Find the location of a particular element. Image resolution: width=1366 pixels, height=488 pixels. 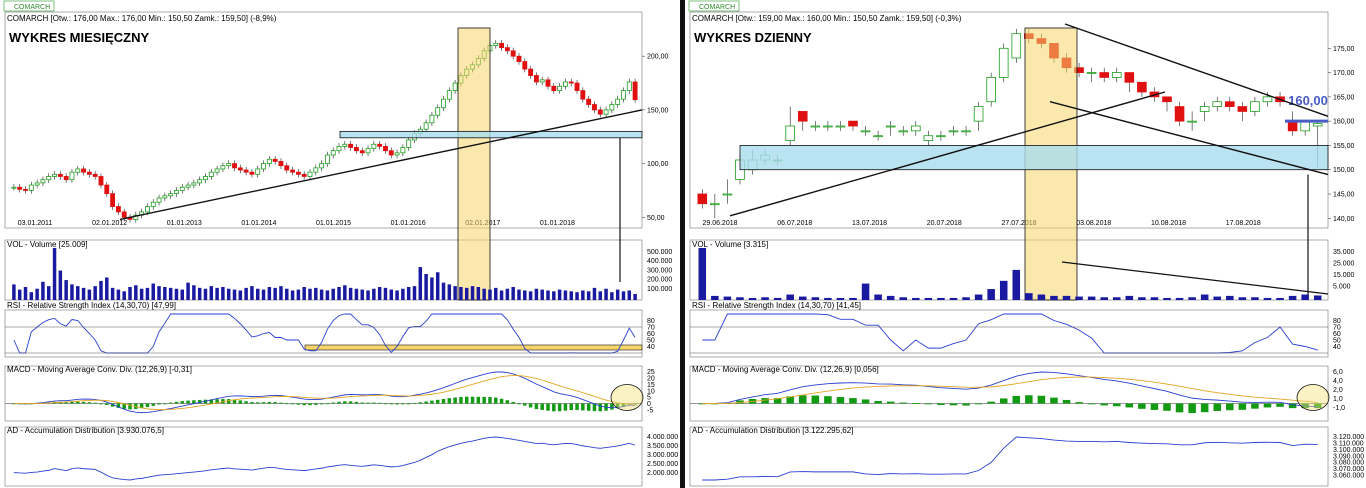

chart-tab: COMARCH is located at coordinates (714, 6).